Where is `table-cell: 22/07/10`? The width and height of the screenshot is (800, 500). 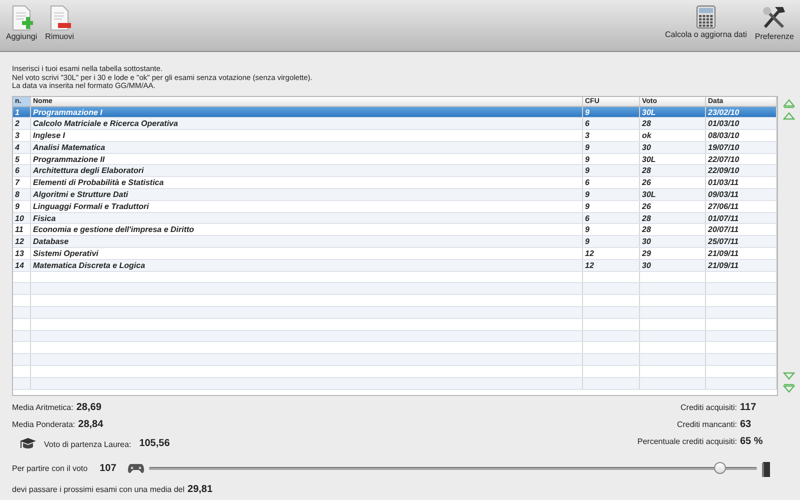
table-cell: 22/07/10 is located at coordinates (724, 159).